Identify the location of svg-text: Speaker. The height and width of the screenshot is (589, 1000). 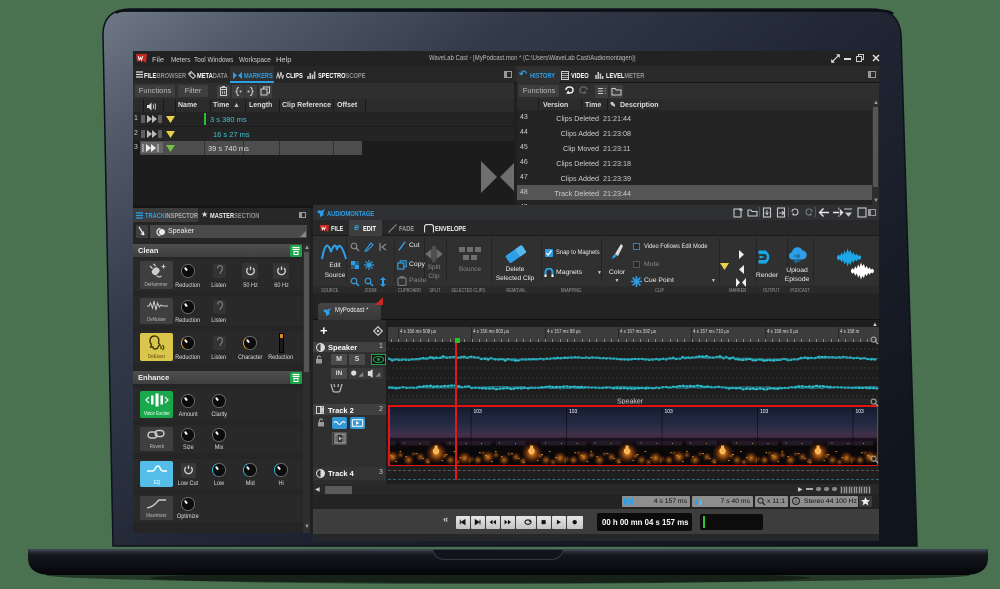
(630, 402).